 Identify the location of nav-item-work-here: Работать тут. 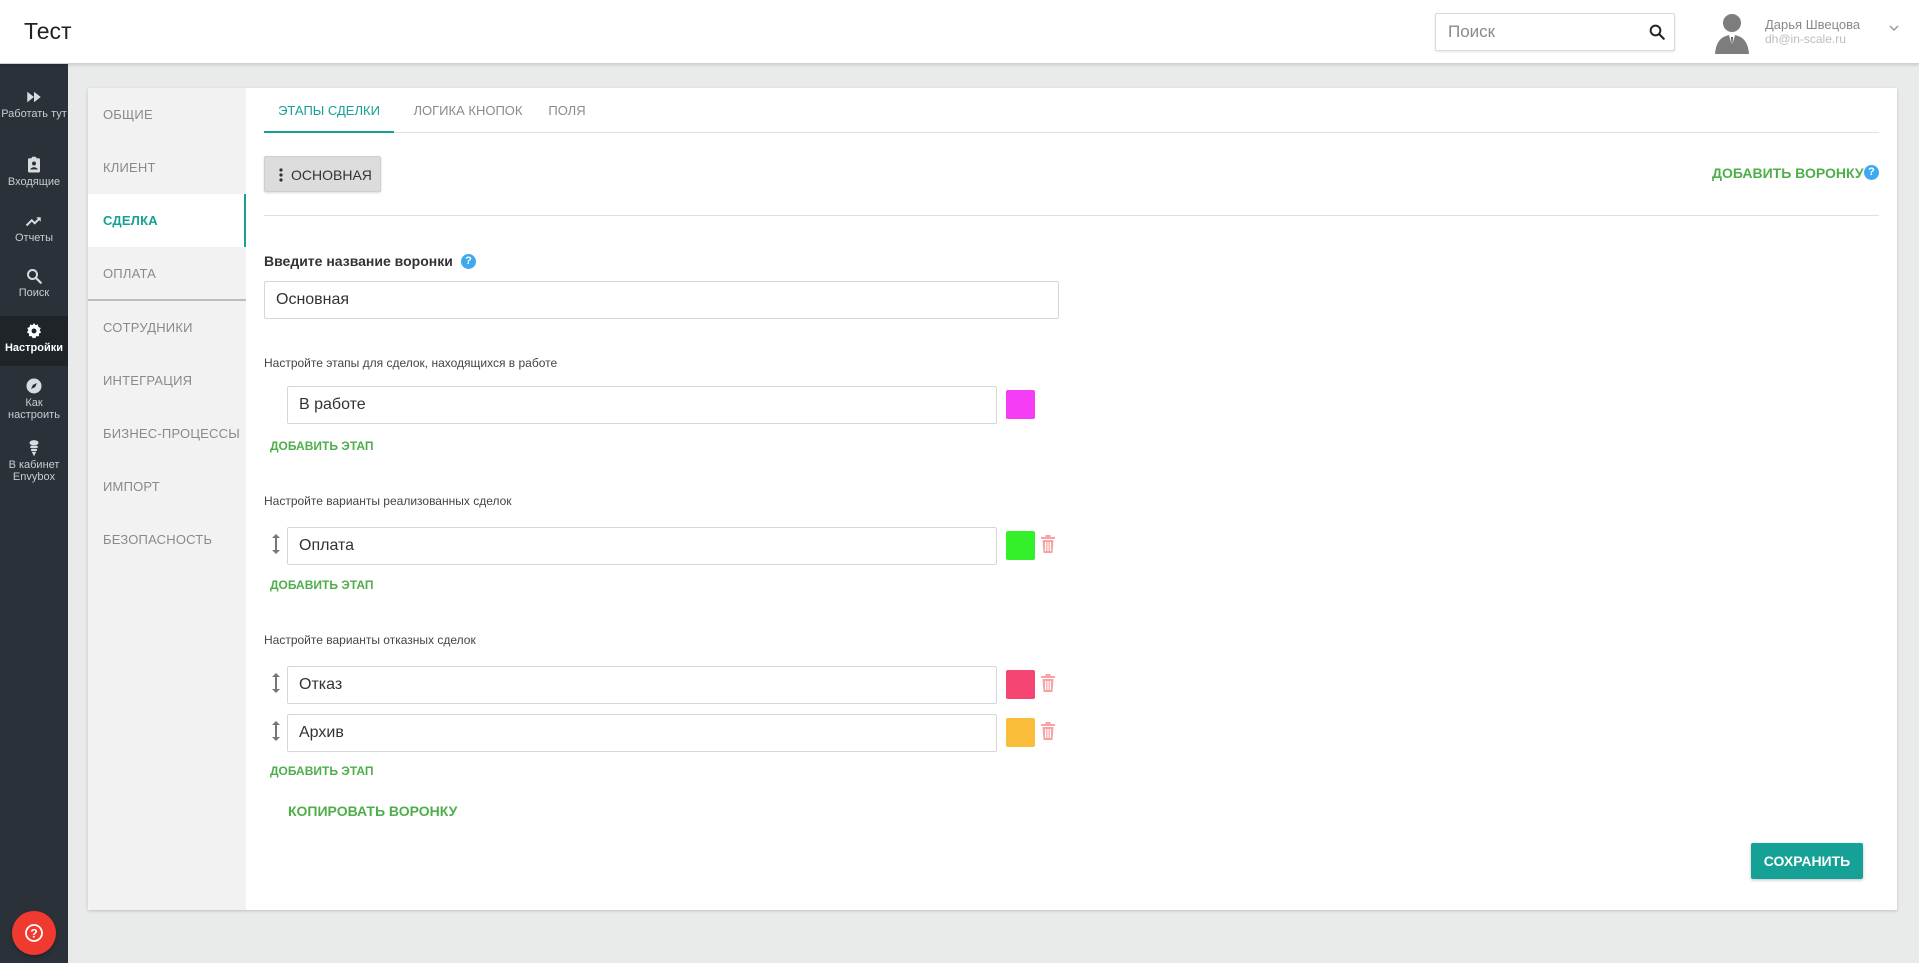
(34, 115).